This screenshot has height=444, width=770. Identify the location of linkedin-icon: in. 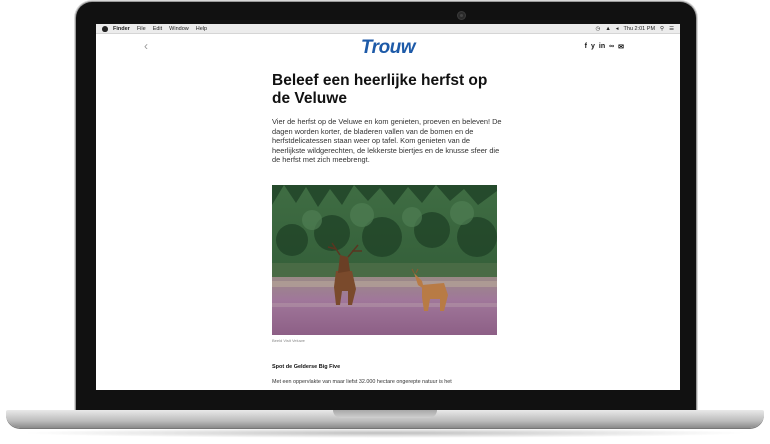
(602, 47).